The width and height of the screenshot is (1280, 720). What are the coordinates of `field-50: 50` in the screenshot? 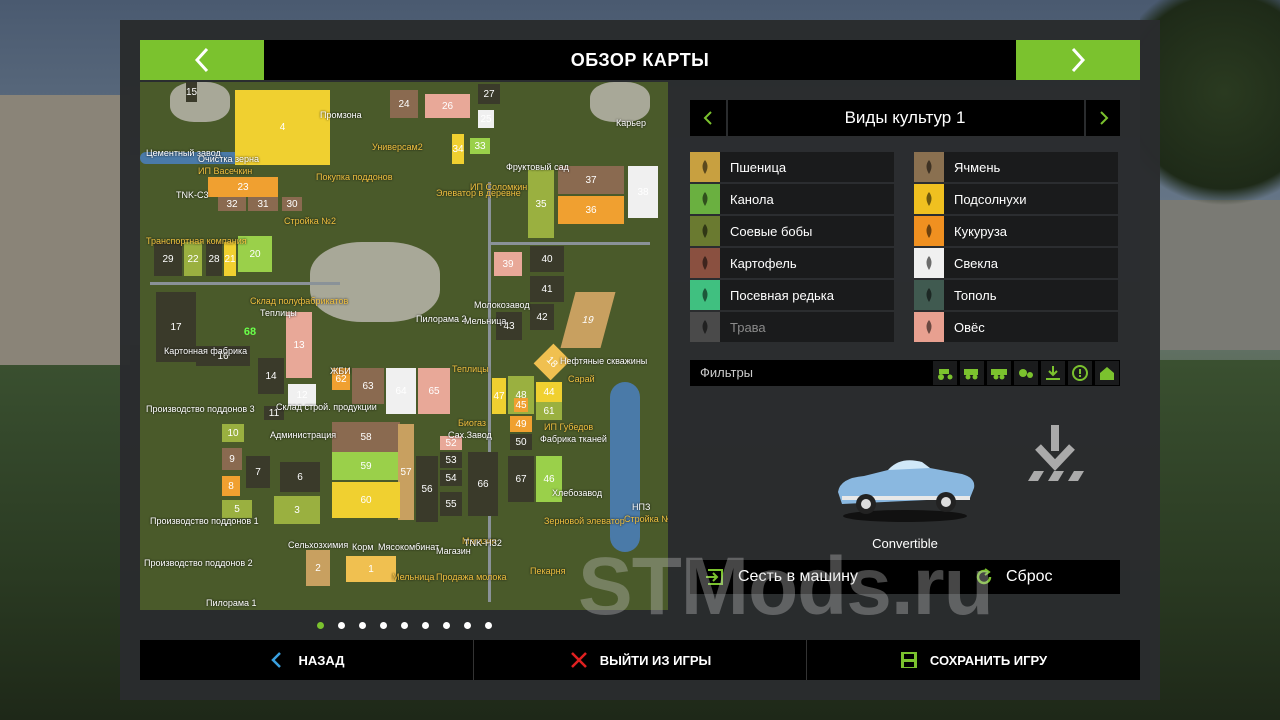 It's located at (521, 442).